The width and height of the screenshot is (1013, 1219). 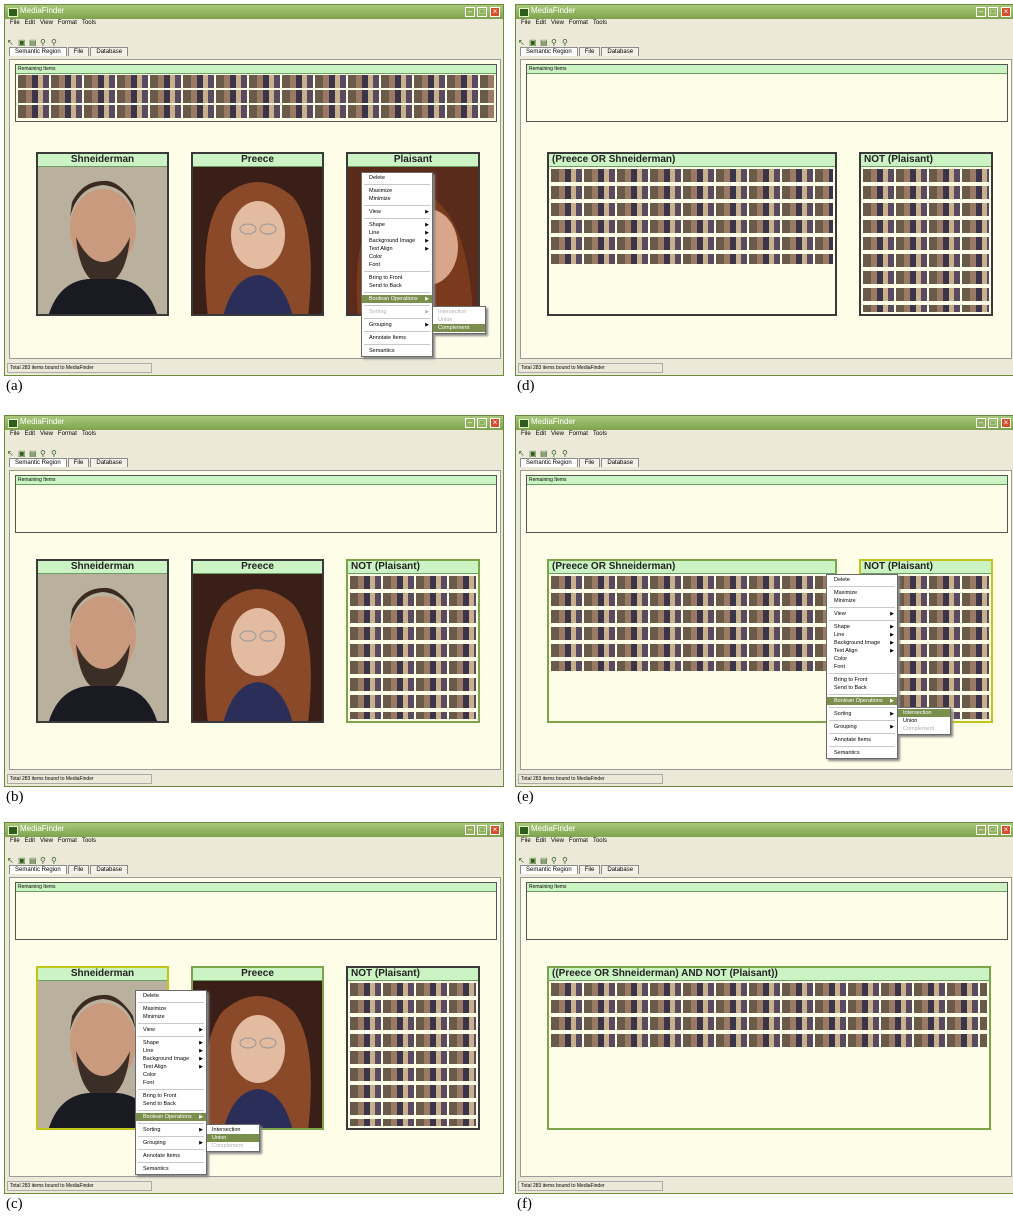 What do you see at coordinates (171, 1083) in the screenshot?
I see `menu-font: Font` at bounding box center [171, 1083].